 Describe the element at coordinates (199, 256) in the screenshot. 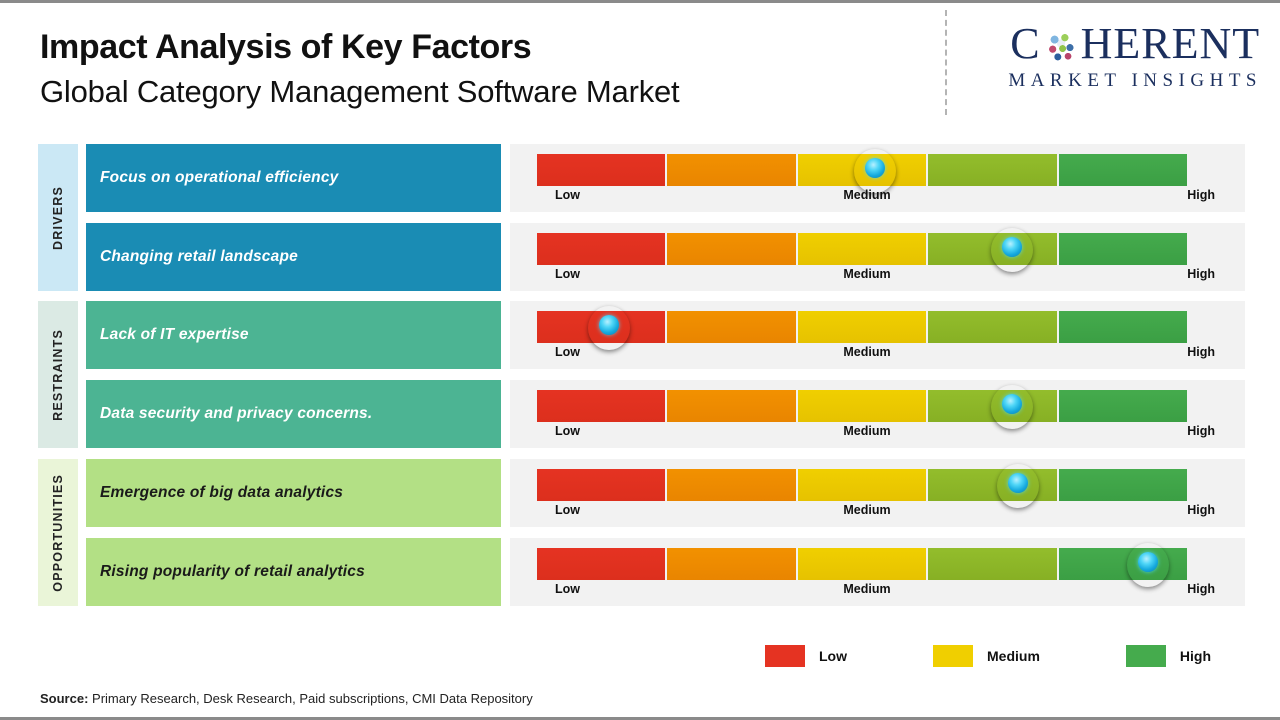

I see `factor-label: Changing retail landscape` at that location.